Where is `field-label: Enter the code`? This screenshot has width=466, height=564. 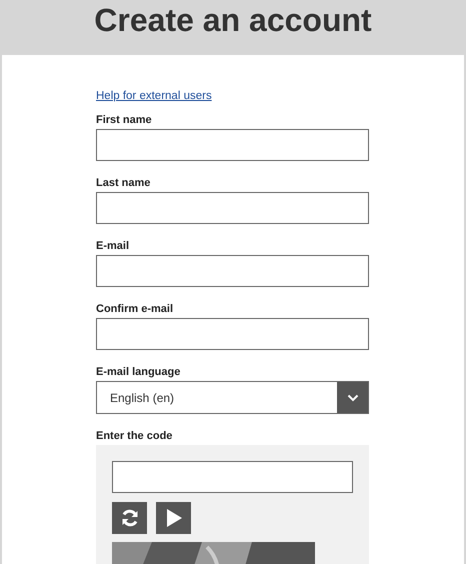 field-label: Enter the code is located at coordinates (134, 436).